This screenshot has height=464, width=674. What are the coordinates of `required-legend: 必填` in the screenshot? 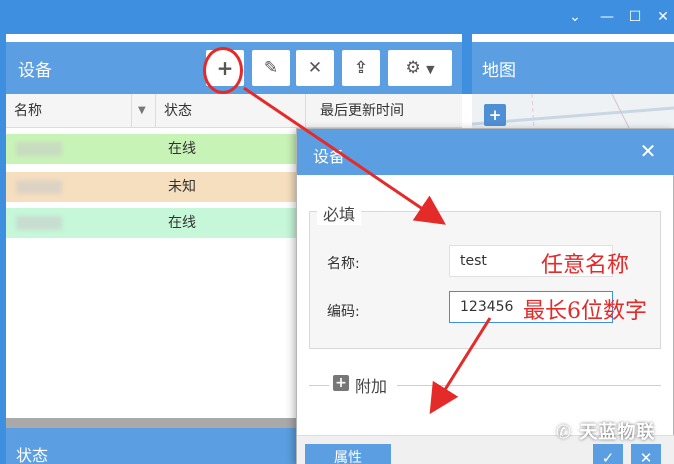 It's located at (339, 213).